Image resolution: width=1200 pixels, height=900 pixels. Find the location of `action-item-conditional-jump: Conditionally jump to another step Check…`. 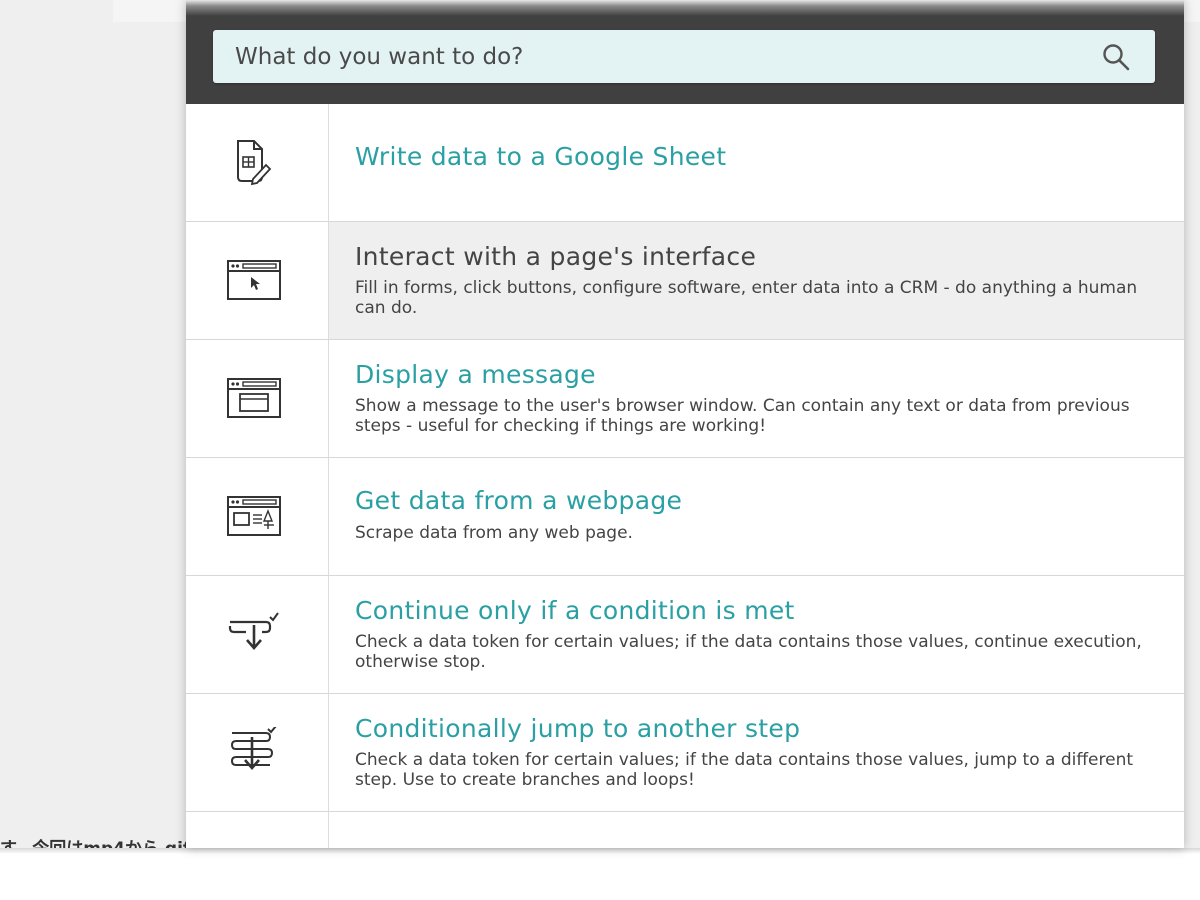

action-item-conditional-jump: Conditionally jump to another step Check… is located at coordinates (685, 753).